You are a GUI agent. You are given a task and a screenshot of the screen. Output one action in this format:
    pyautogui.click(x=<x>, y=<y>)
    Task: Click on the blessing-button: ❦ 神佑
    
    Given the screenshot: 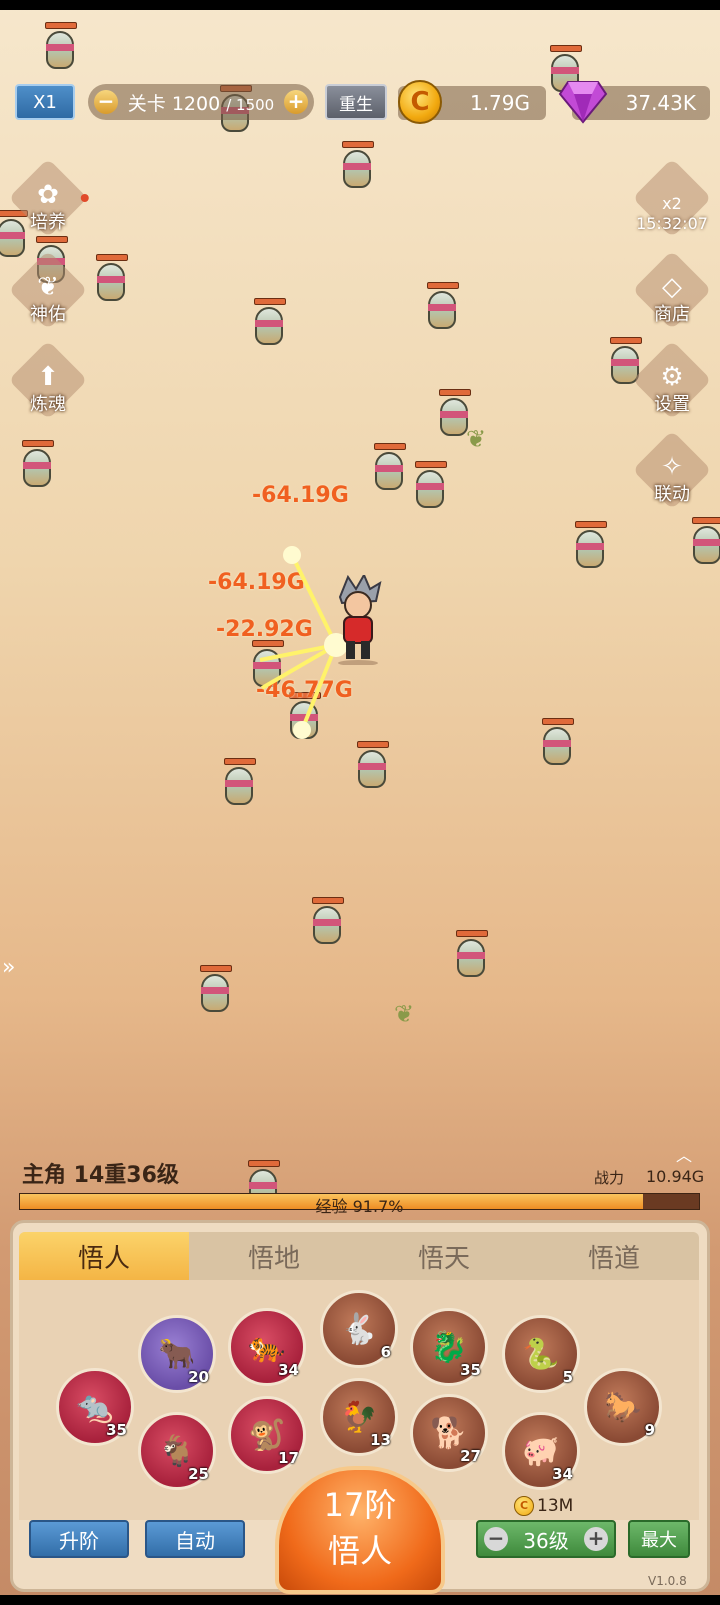 What is the action you would take?
    pyautogui.click(x=48, y=290)
    